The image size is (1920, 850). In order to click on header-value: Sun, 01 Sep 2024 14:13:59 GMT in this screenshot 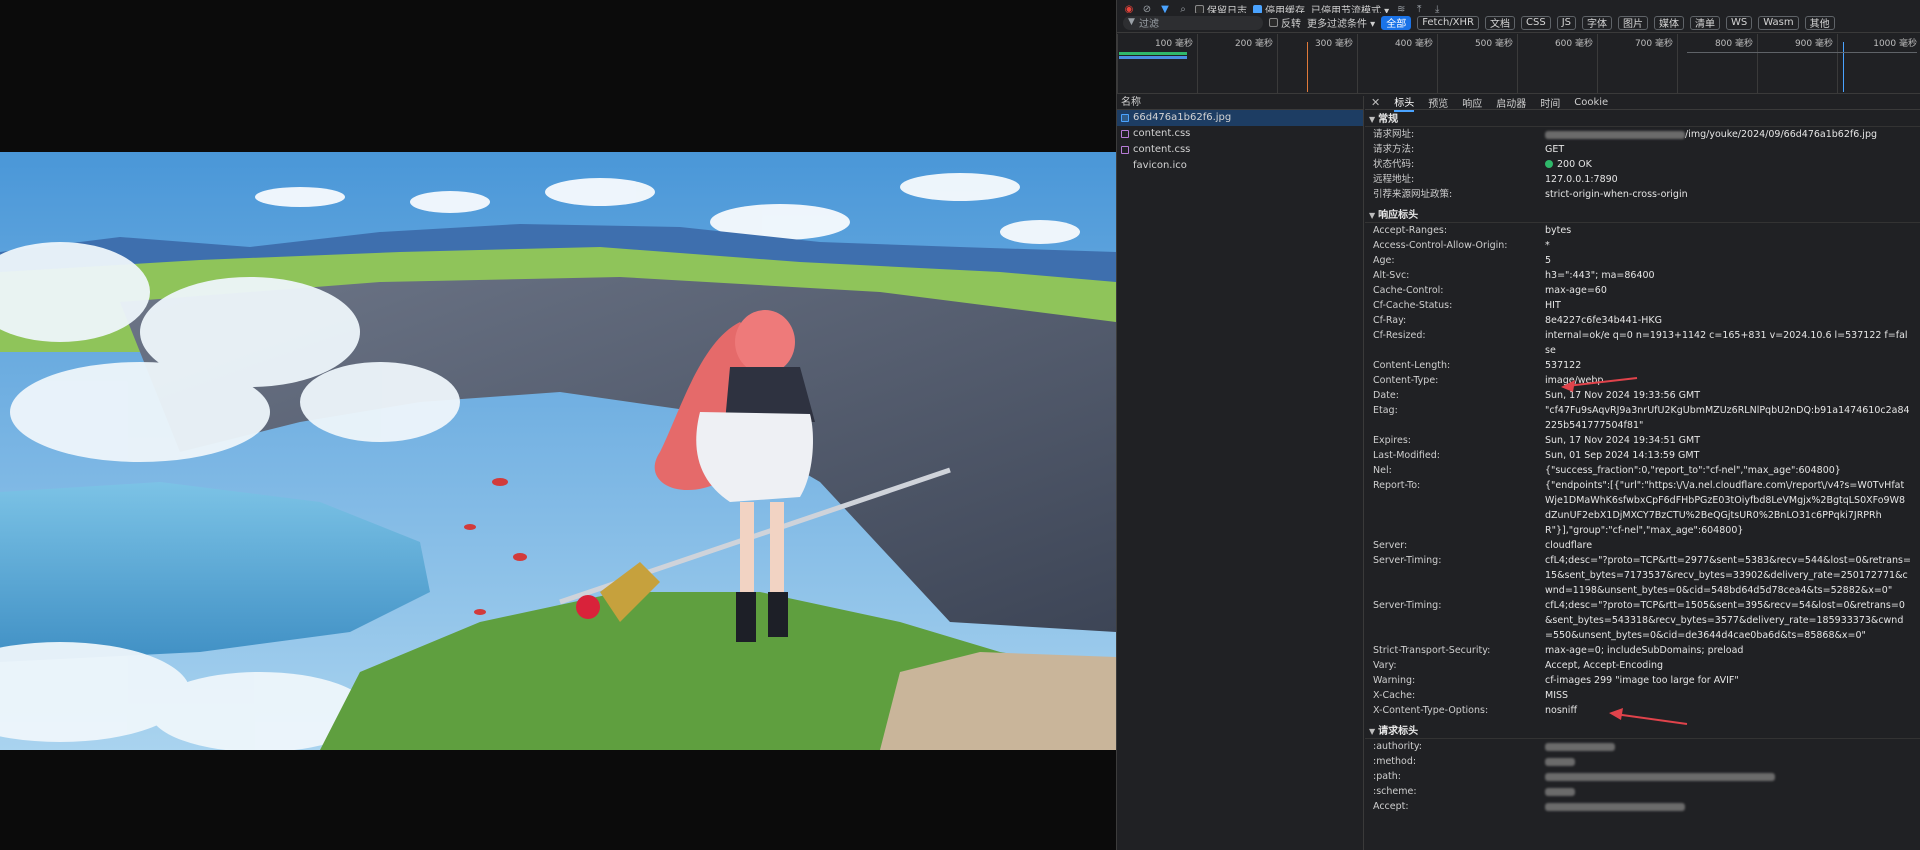, I will do `click(1622, 455)`.